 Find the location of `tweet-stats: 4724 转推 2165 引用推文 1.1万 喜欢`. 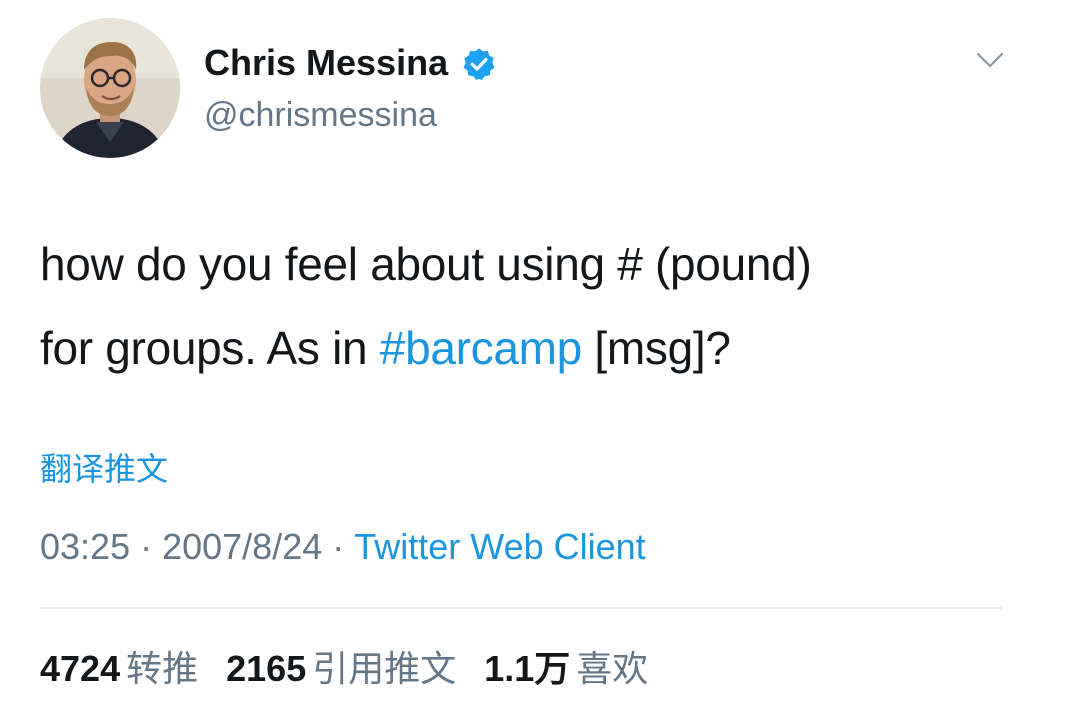

tweet-stats: 4724 转推 2165 引用推文 1.1万 喜欢 is located at coordinates (353, 666).